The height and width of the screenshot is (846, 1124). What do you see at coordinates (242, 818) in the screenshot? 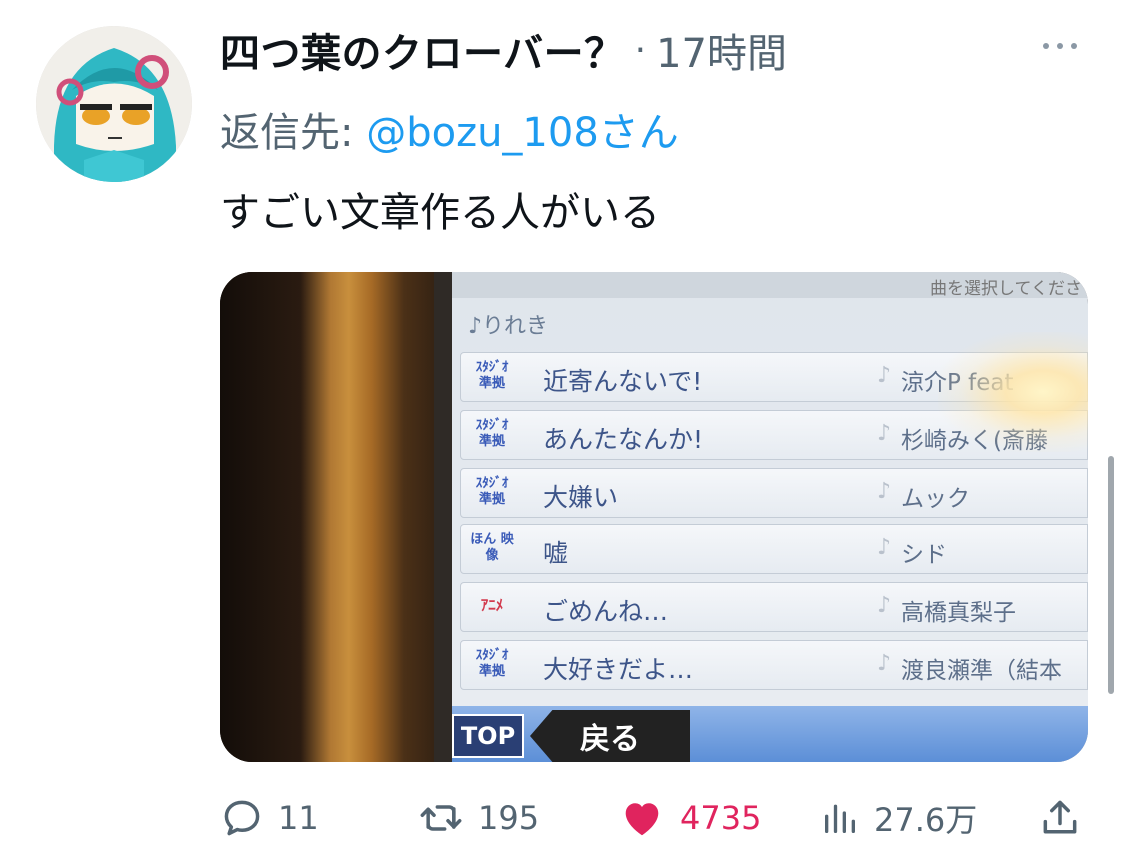
I see `reply-icon` at bounding box center [242, 818].